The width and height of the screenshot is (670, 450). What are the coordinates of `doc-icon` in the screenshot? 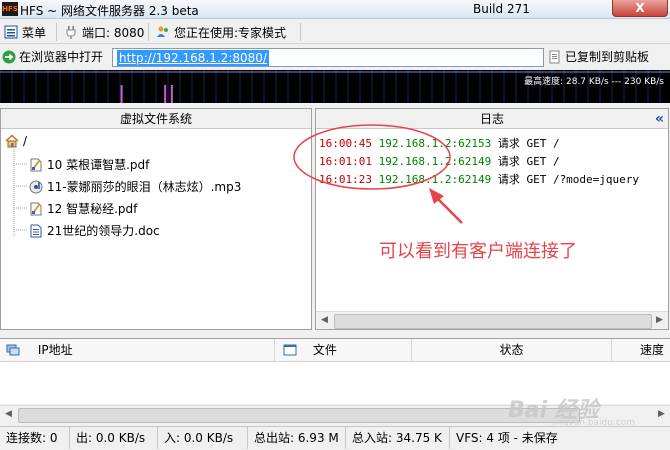 It's located at (36, 230).